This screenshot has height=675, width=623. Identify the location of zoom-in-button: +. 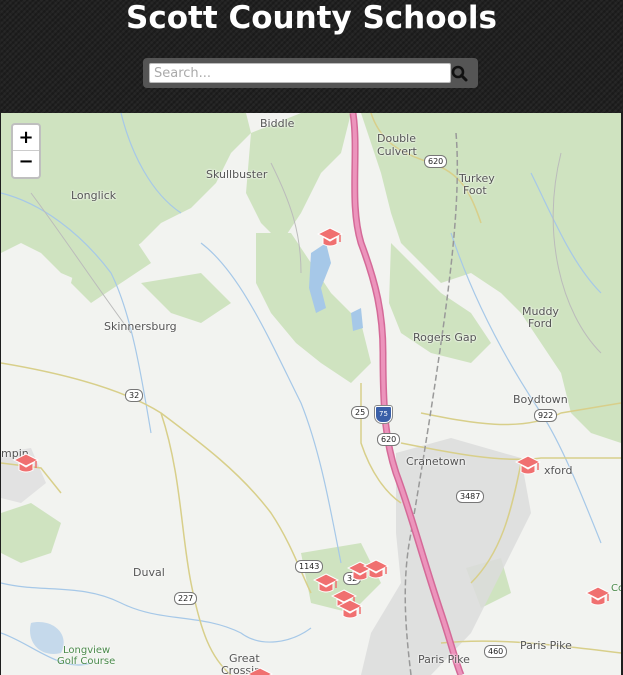
(26, 138).